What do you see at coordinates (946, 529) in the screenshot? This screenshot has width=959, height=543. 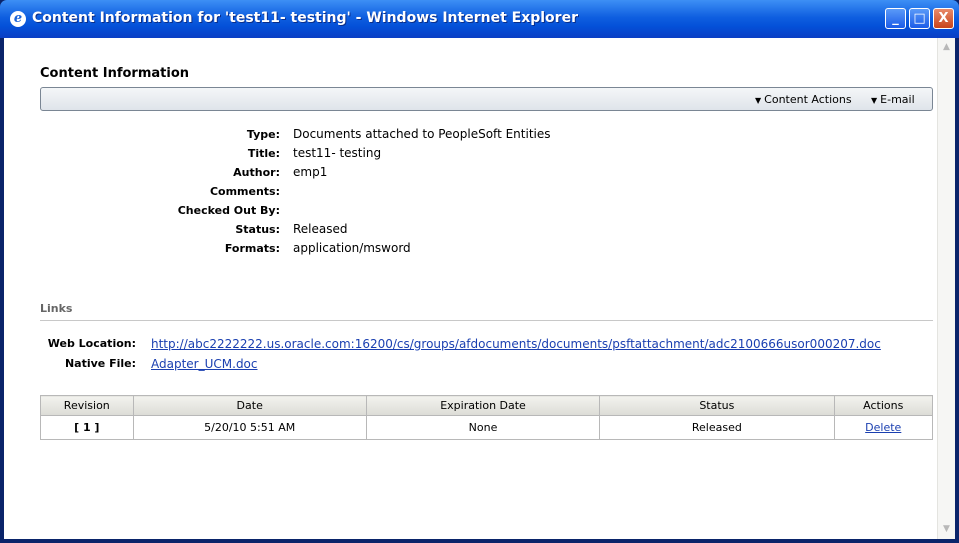 I see `scroll-down-arrow-icon: ▼` at bounding box center [946, 529].